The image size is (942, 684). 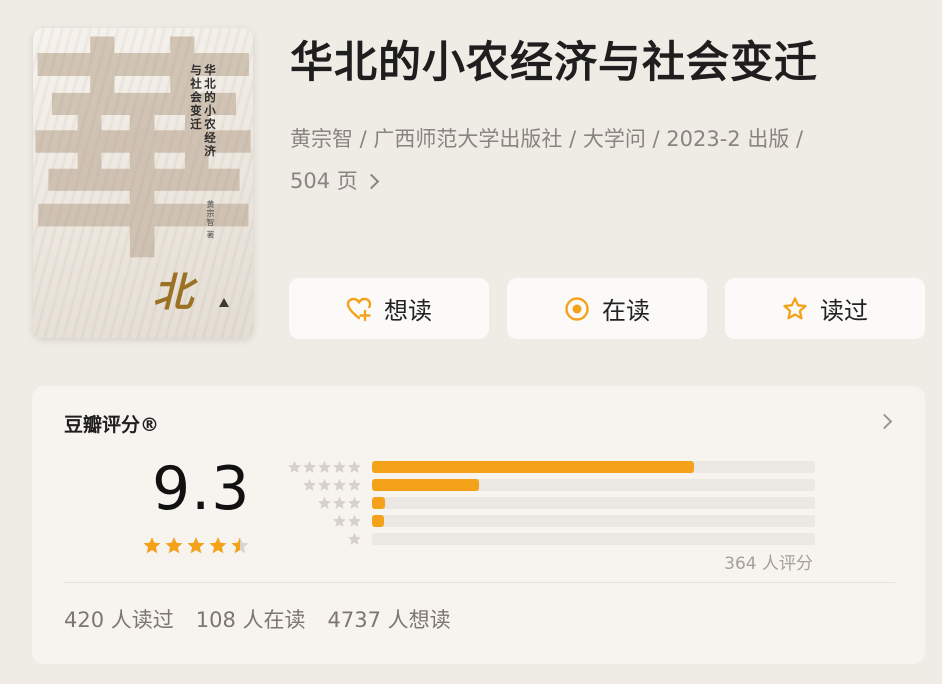 I want to click on rating-row-2-star, so click(x=548, y=521).